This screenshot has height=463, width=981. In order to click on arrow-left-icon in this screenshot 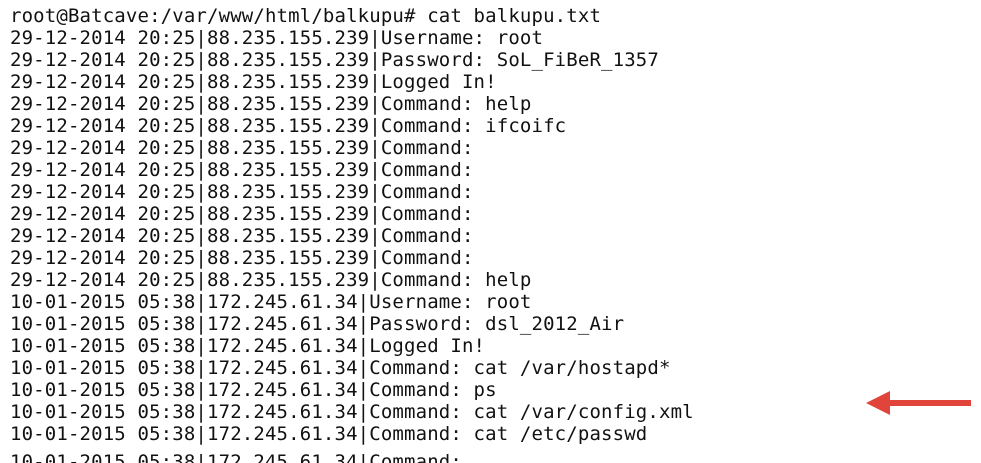, I will do `click(918, 403)`.